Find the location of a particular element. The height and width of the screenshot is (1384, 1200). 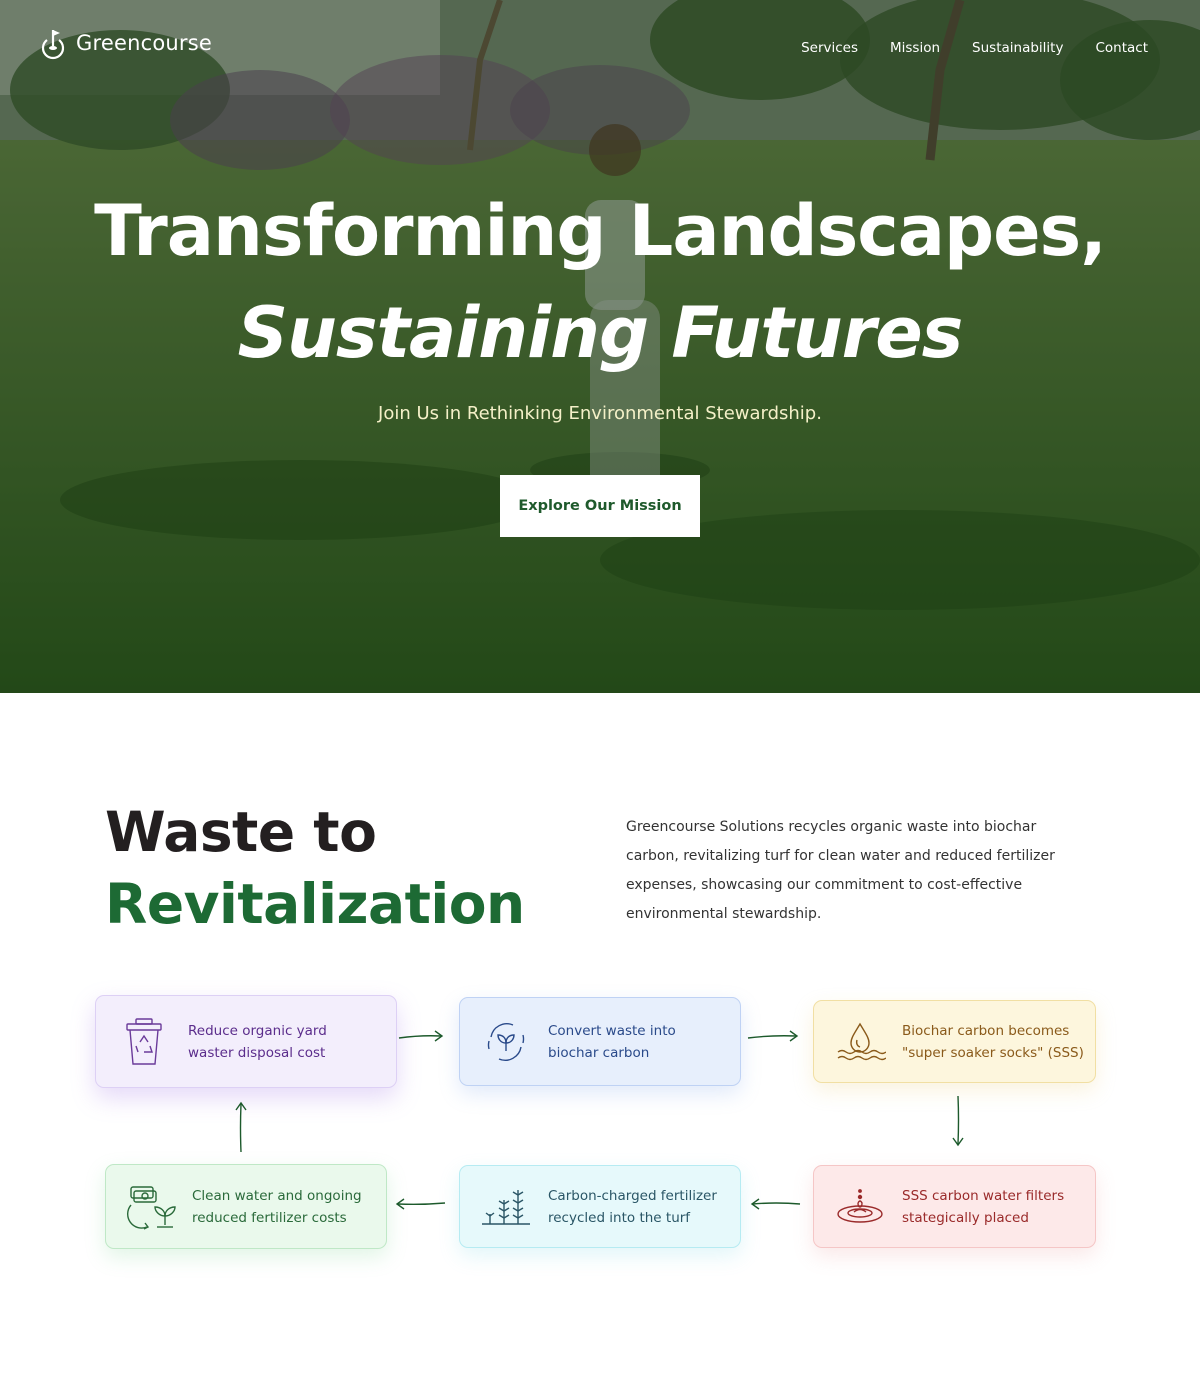

leaf-cycle-icon is located at coordinates (506, 1042).